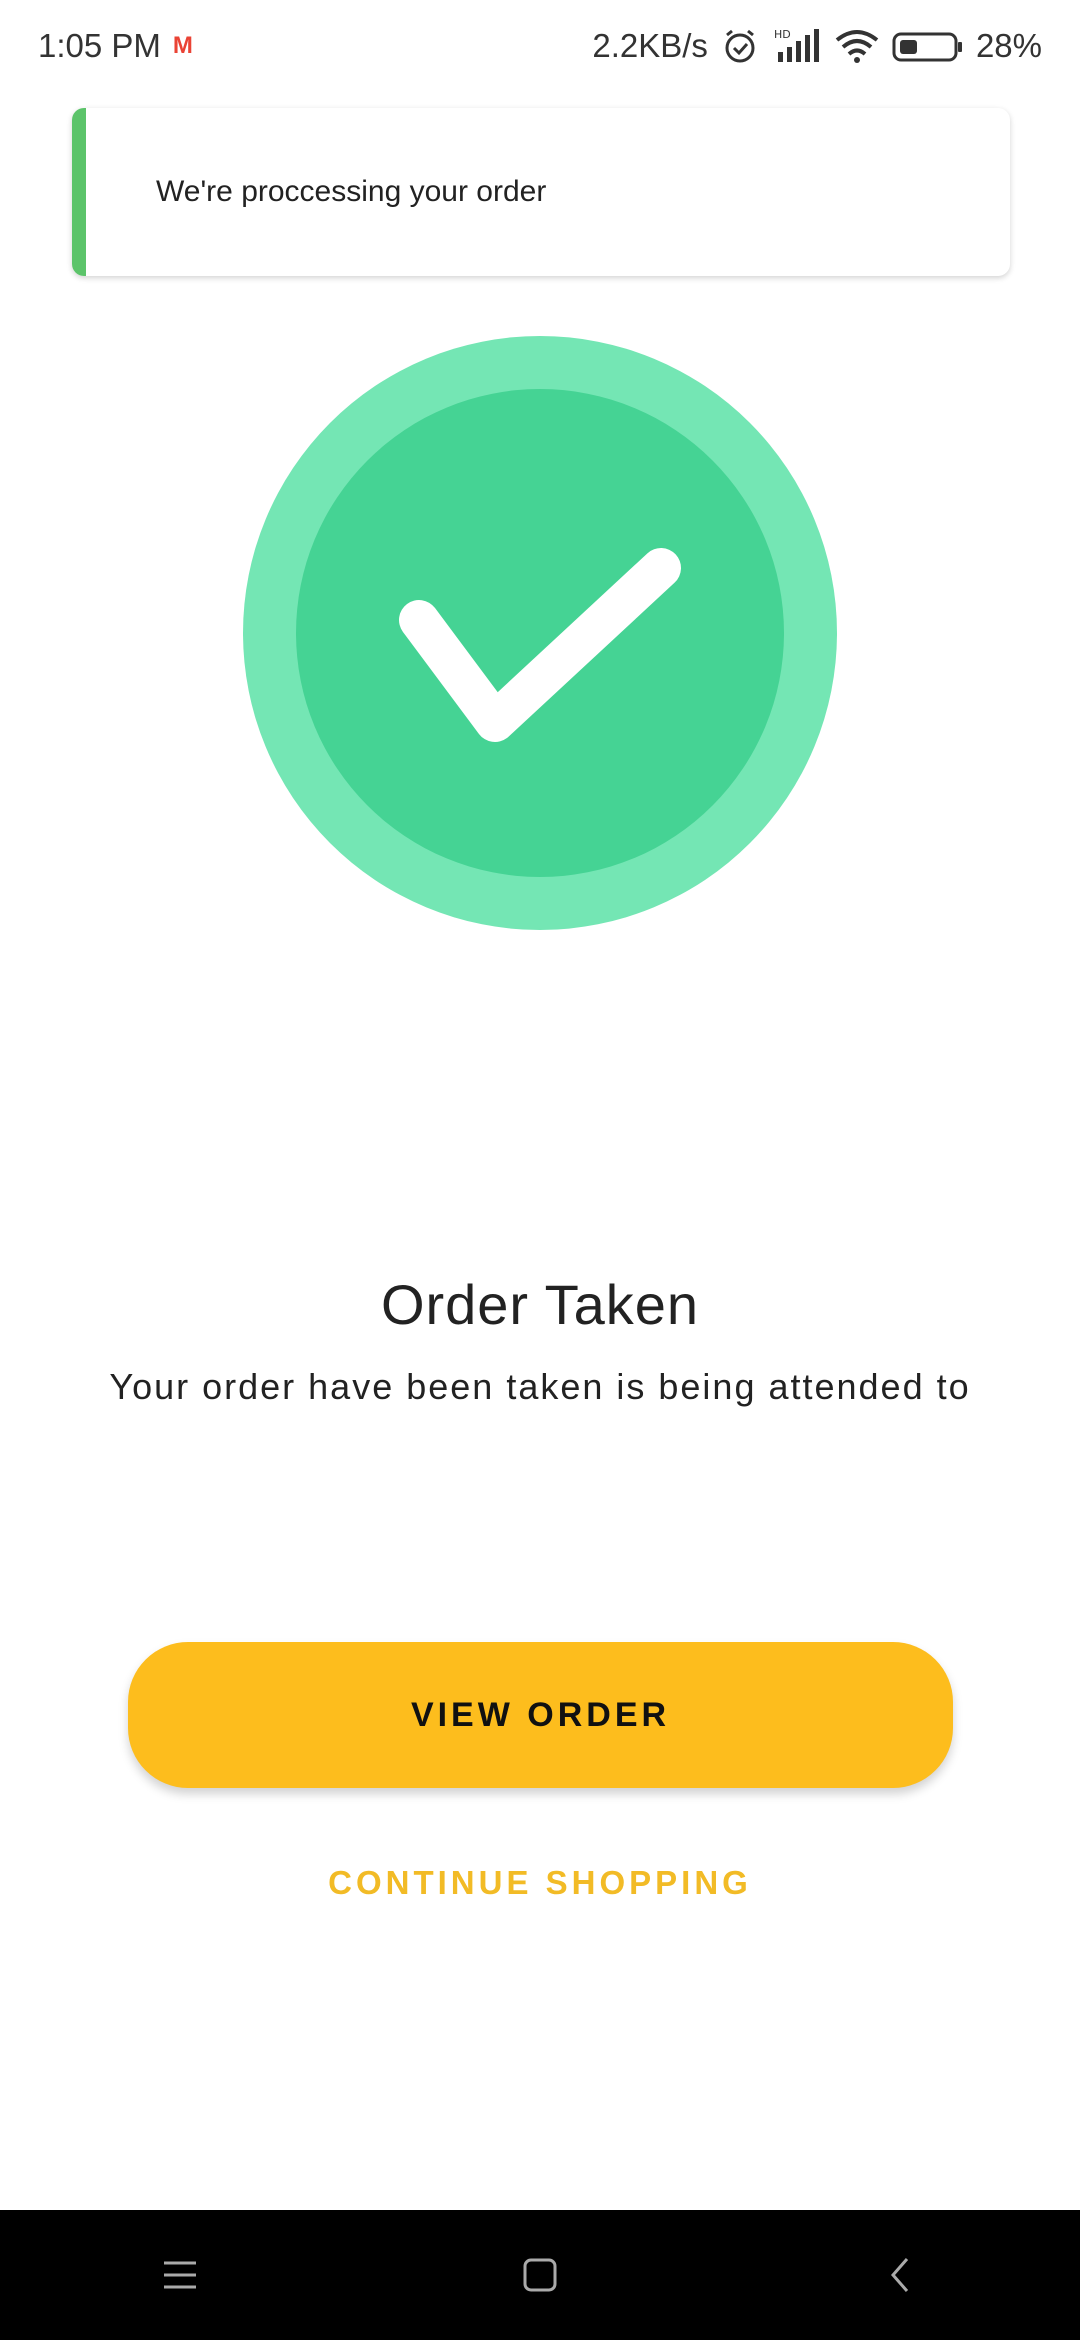 Image resolution: width=1080 pixels, height=2340 pixels. Describe the element at coordinates (900, 2275) in the screenshot. I see `back-icon` at that location.